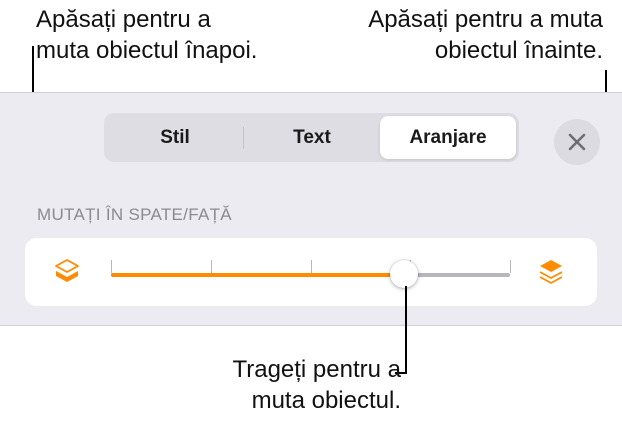 This screenshot has width=622, height=426. I want to click on slider-thumb, so click(404, 274).